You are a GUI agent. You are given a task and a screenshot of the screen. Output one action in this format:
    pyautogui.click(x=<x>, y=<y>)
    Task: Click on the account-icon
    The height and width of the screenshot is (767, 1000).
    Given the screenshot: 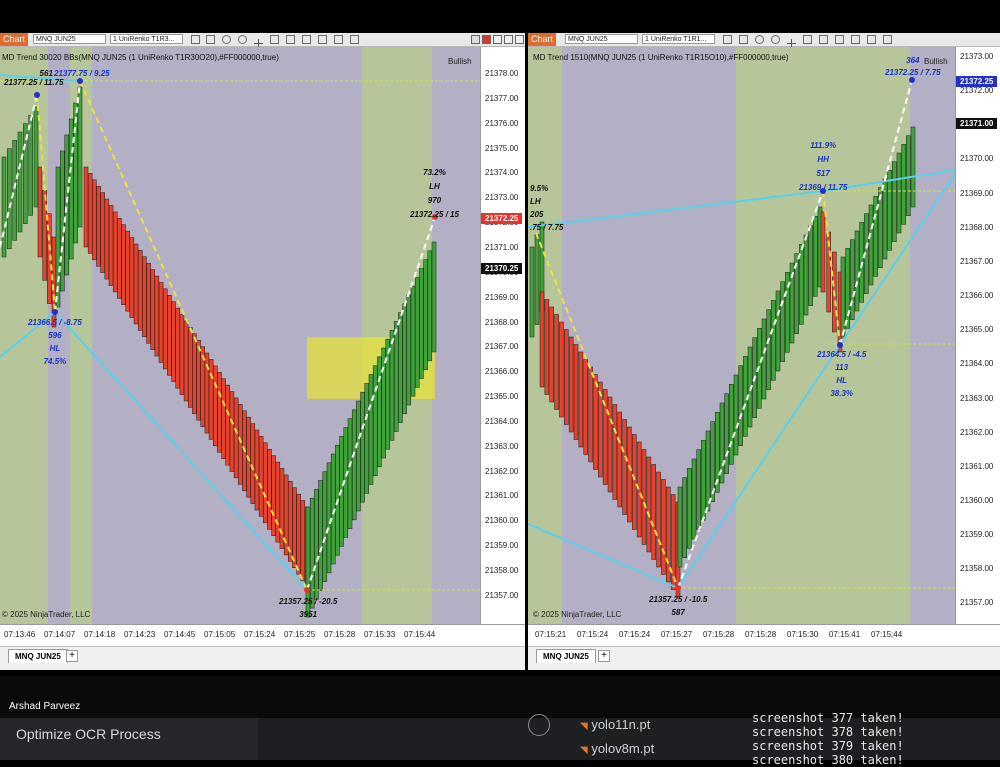 What is the action you would take?
    pyautogui.click(x=539, y=725)
    